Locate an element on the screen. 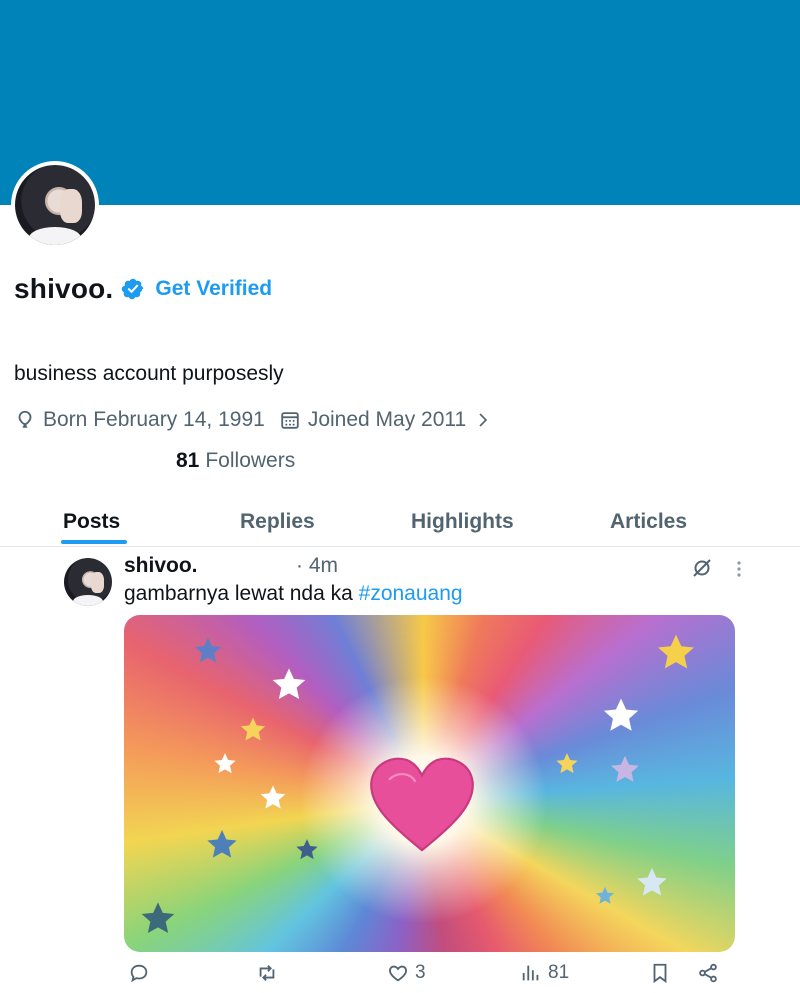  followers-link: 81 Followers is located at coordinates (235, 461).